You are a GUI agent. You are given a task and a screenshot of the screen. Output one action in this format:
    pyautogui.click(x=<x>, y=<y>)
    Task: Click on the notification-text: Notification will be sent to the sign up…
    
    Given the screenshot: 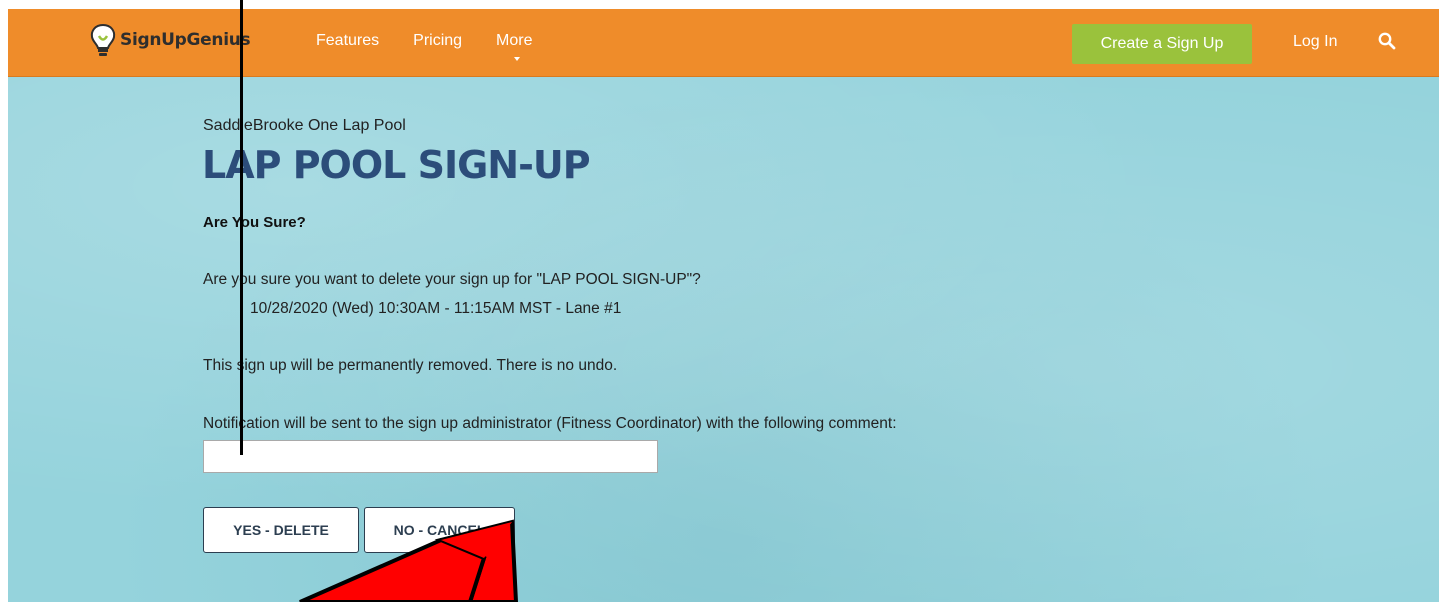 What is the action you would take?
    pyautogui.click(x=550, y=423)
    